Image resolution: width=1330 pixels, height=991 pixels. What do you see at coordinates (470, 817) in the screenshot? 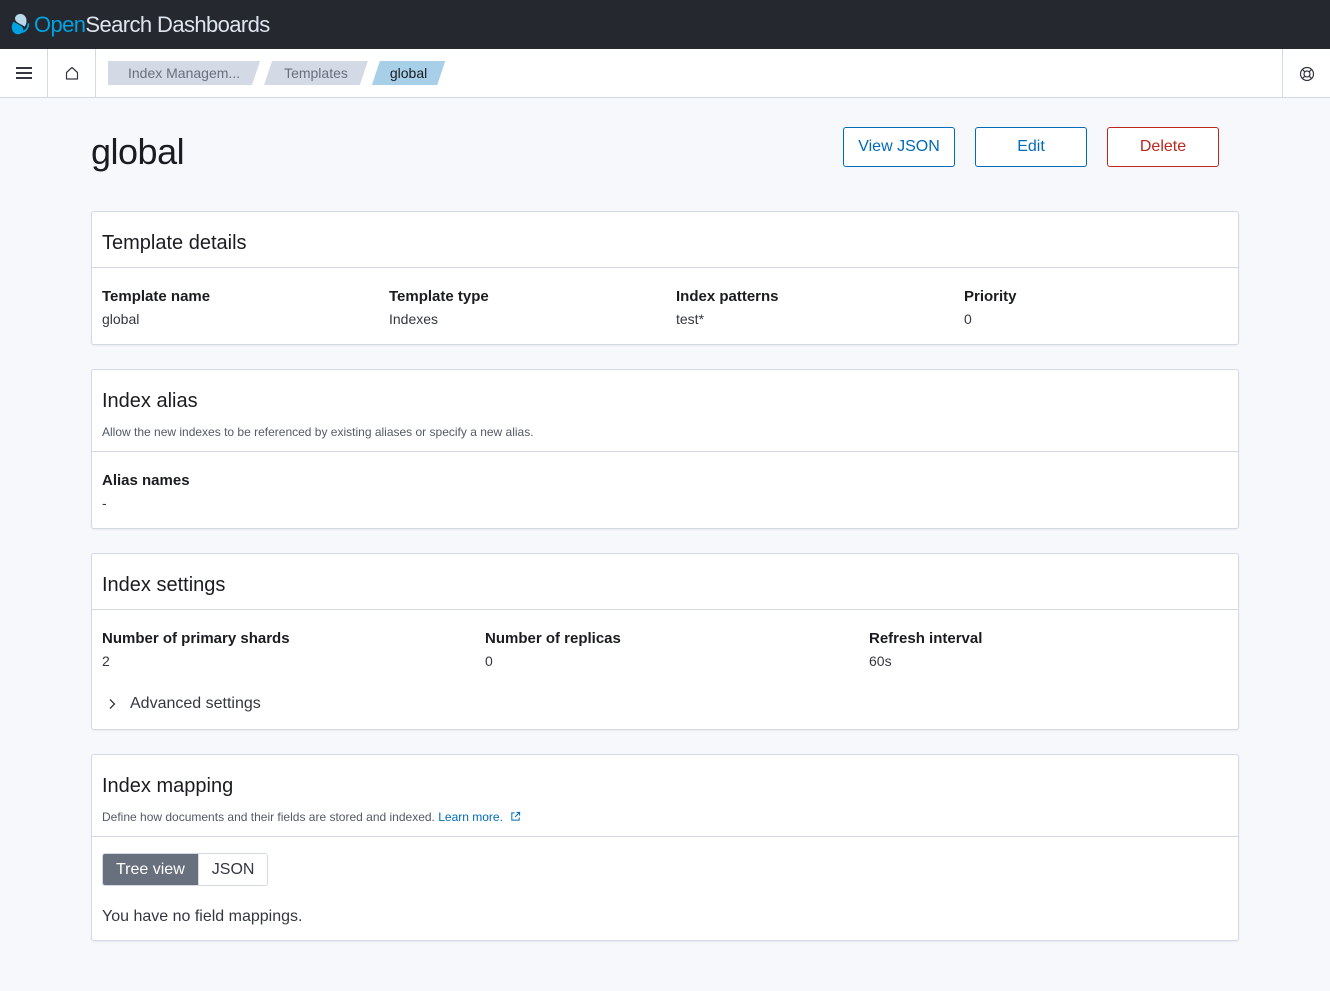
I see `learn-more-label: Learn more.` at bounding box center [470, 817].